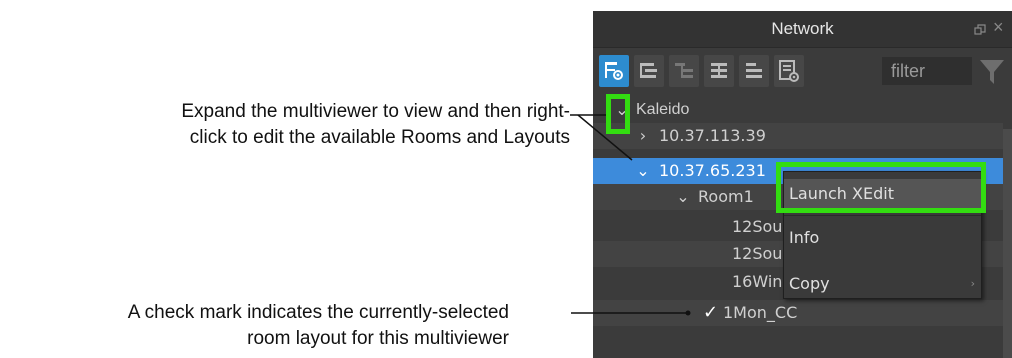 This screenshot has width=1012, height=358. Describe the element at coordinates (630, 215) in the screenshot. I see `leader-lines` at that location.